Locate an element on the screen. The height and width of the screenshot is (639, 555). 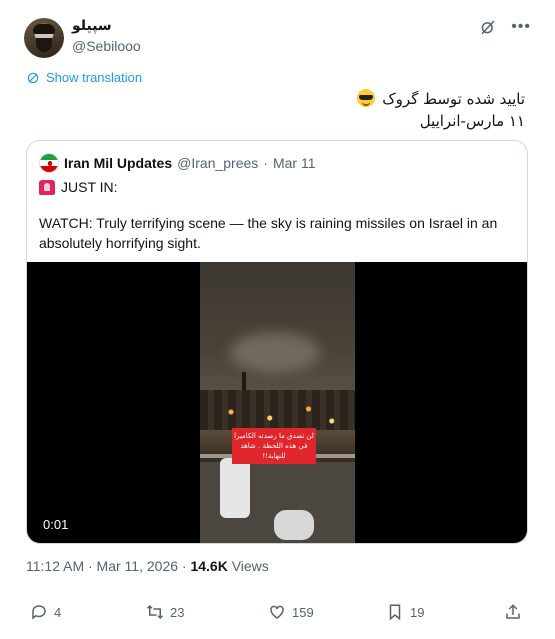
show-translation-link: Show translation is located at coordinates (84, 77).